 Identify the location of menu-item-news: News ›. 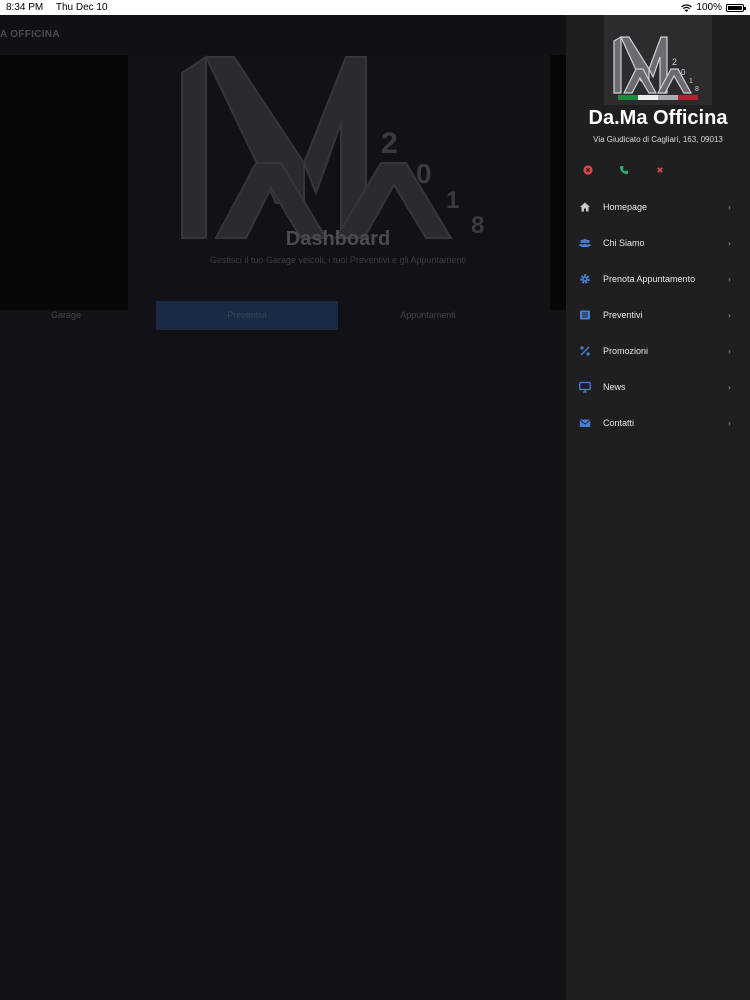
(658, 387).